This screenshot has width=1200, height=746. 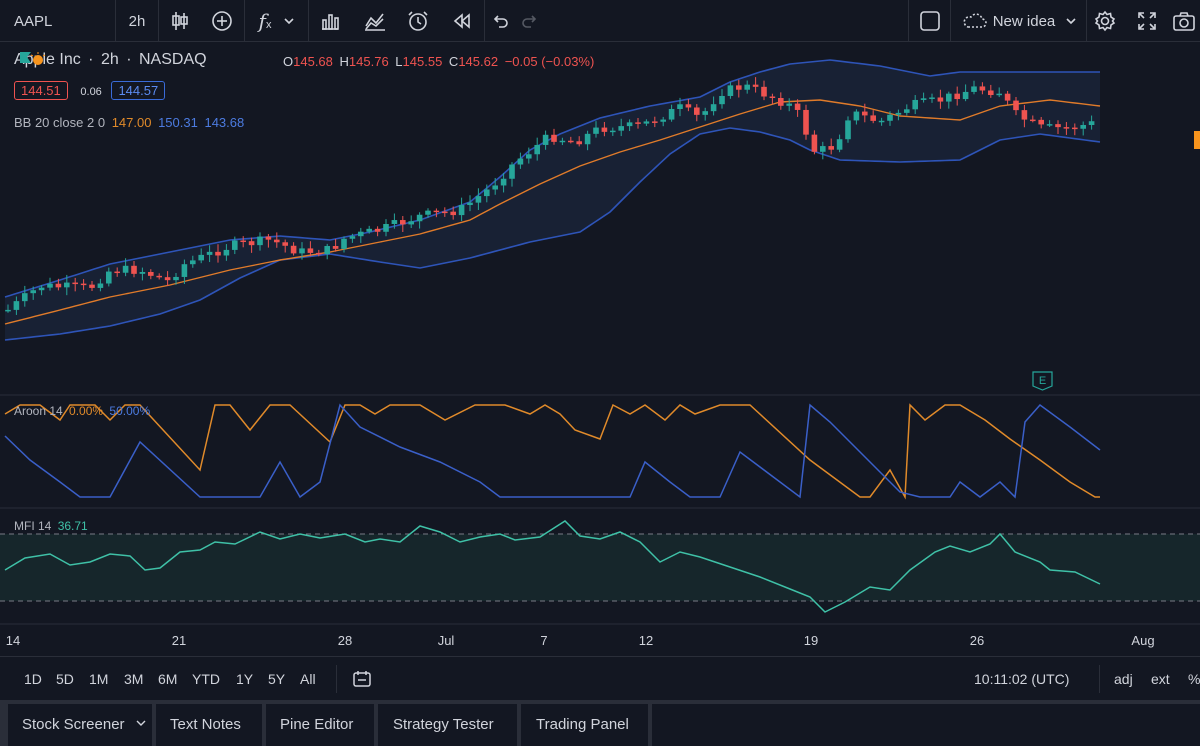 I want to click on open-value: 145.68, so click(x=313, y=61).